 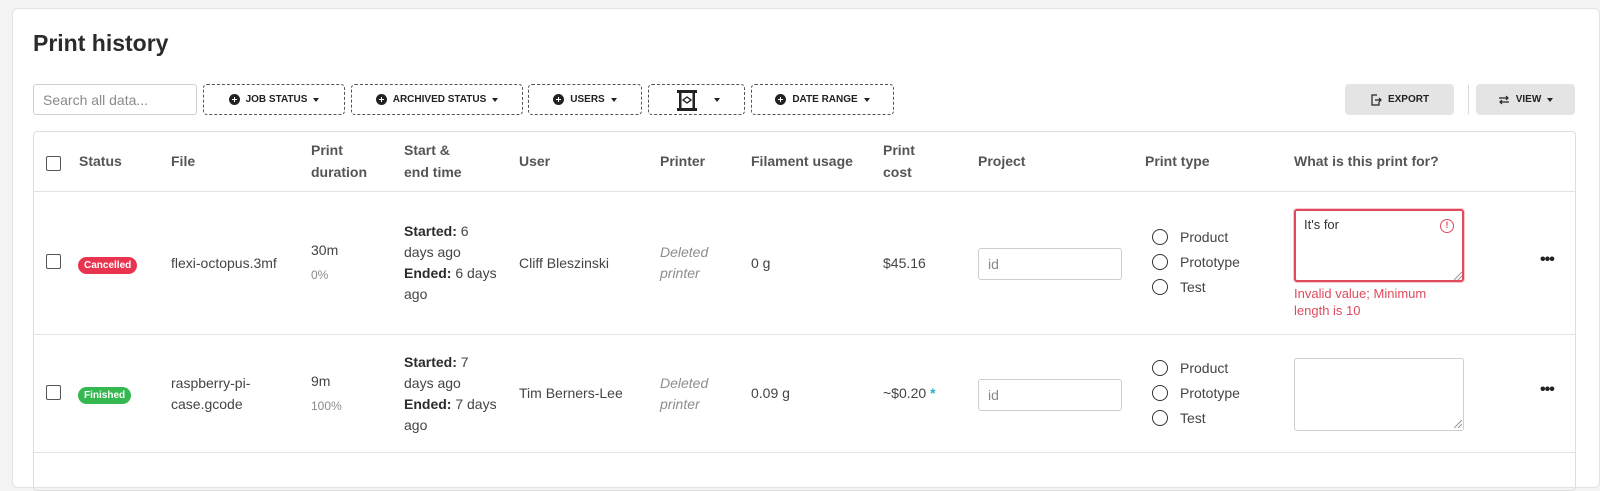 I want to click on job-status-filter-button: JOB STATUS, so click(x=274, y=99).